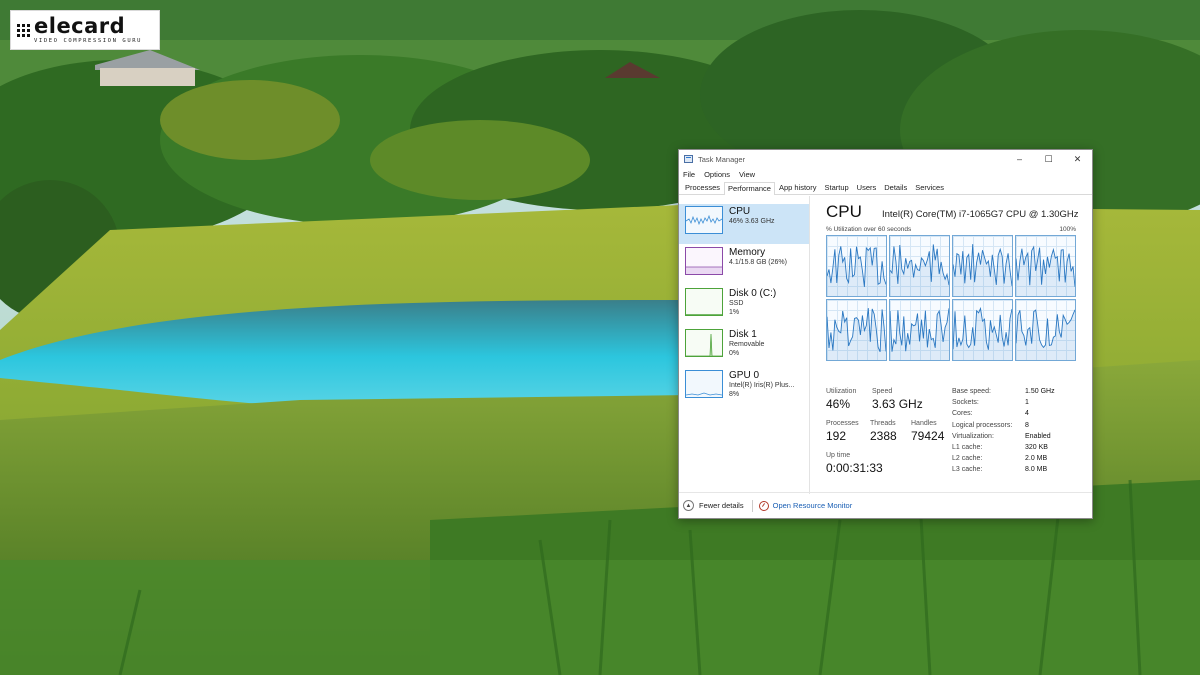 This screenshot has width=1200, height=675. I want to click on spec-row: L3 cache: 8.0 MB, so click(1014, 471).